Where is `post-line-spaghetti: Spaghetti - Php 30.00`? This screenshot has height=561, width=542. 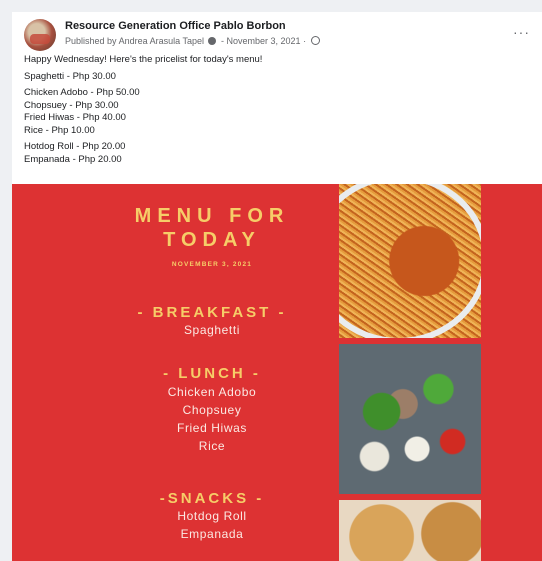
post-line-spaghetti: Spaghetti - Php 30.00 is located at coordinates (70, 76).